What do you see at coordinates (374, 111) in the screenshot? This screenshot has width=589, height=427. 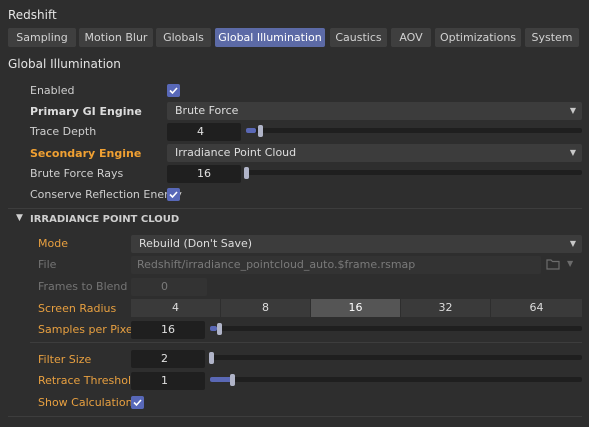 I see `primary-gi-engine-dropdown: Brute Force ▼` at bounding box center [374, 111].